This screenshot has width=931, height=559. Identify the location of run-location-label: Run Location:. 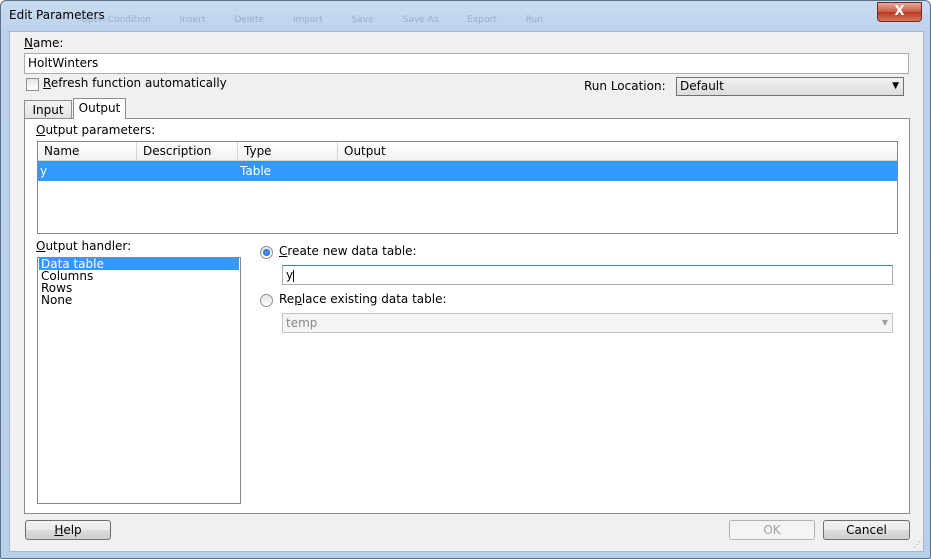
(625, 86).